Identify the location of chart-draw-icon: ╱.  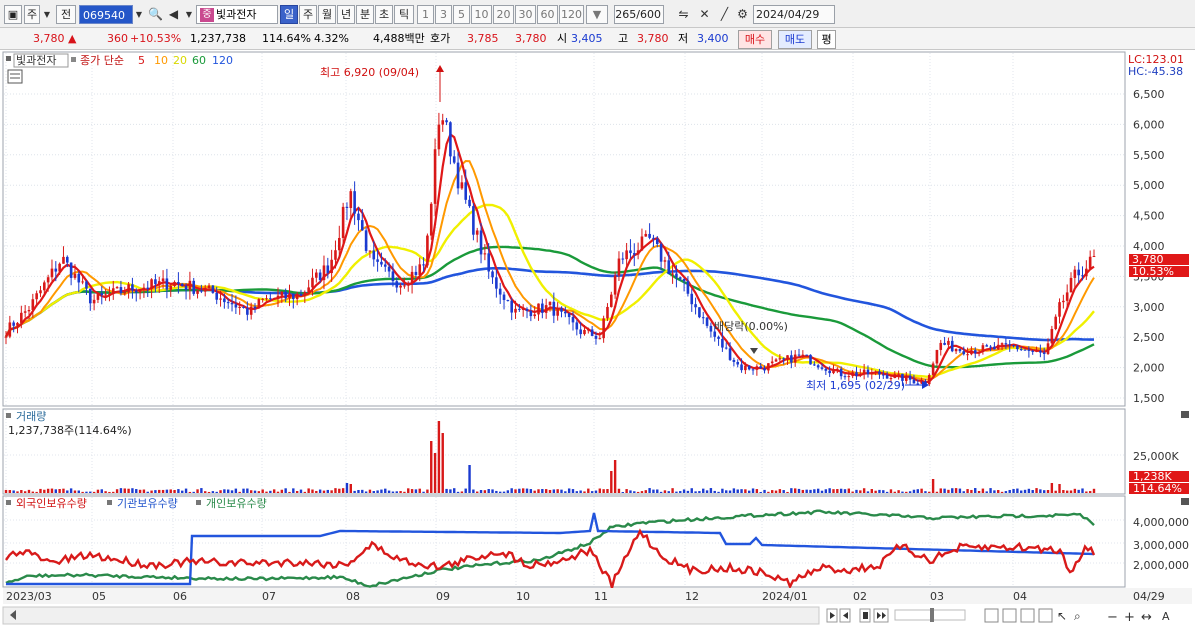
(724, 14).